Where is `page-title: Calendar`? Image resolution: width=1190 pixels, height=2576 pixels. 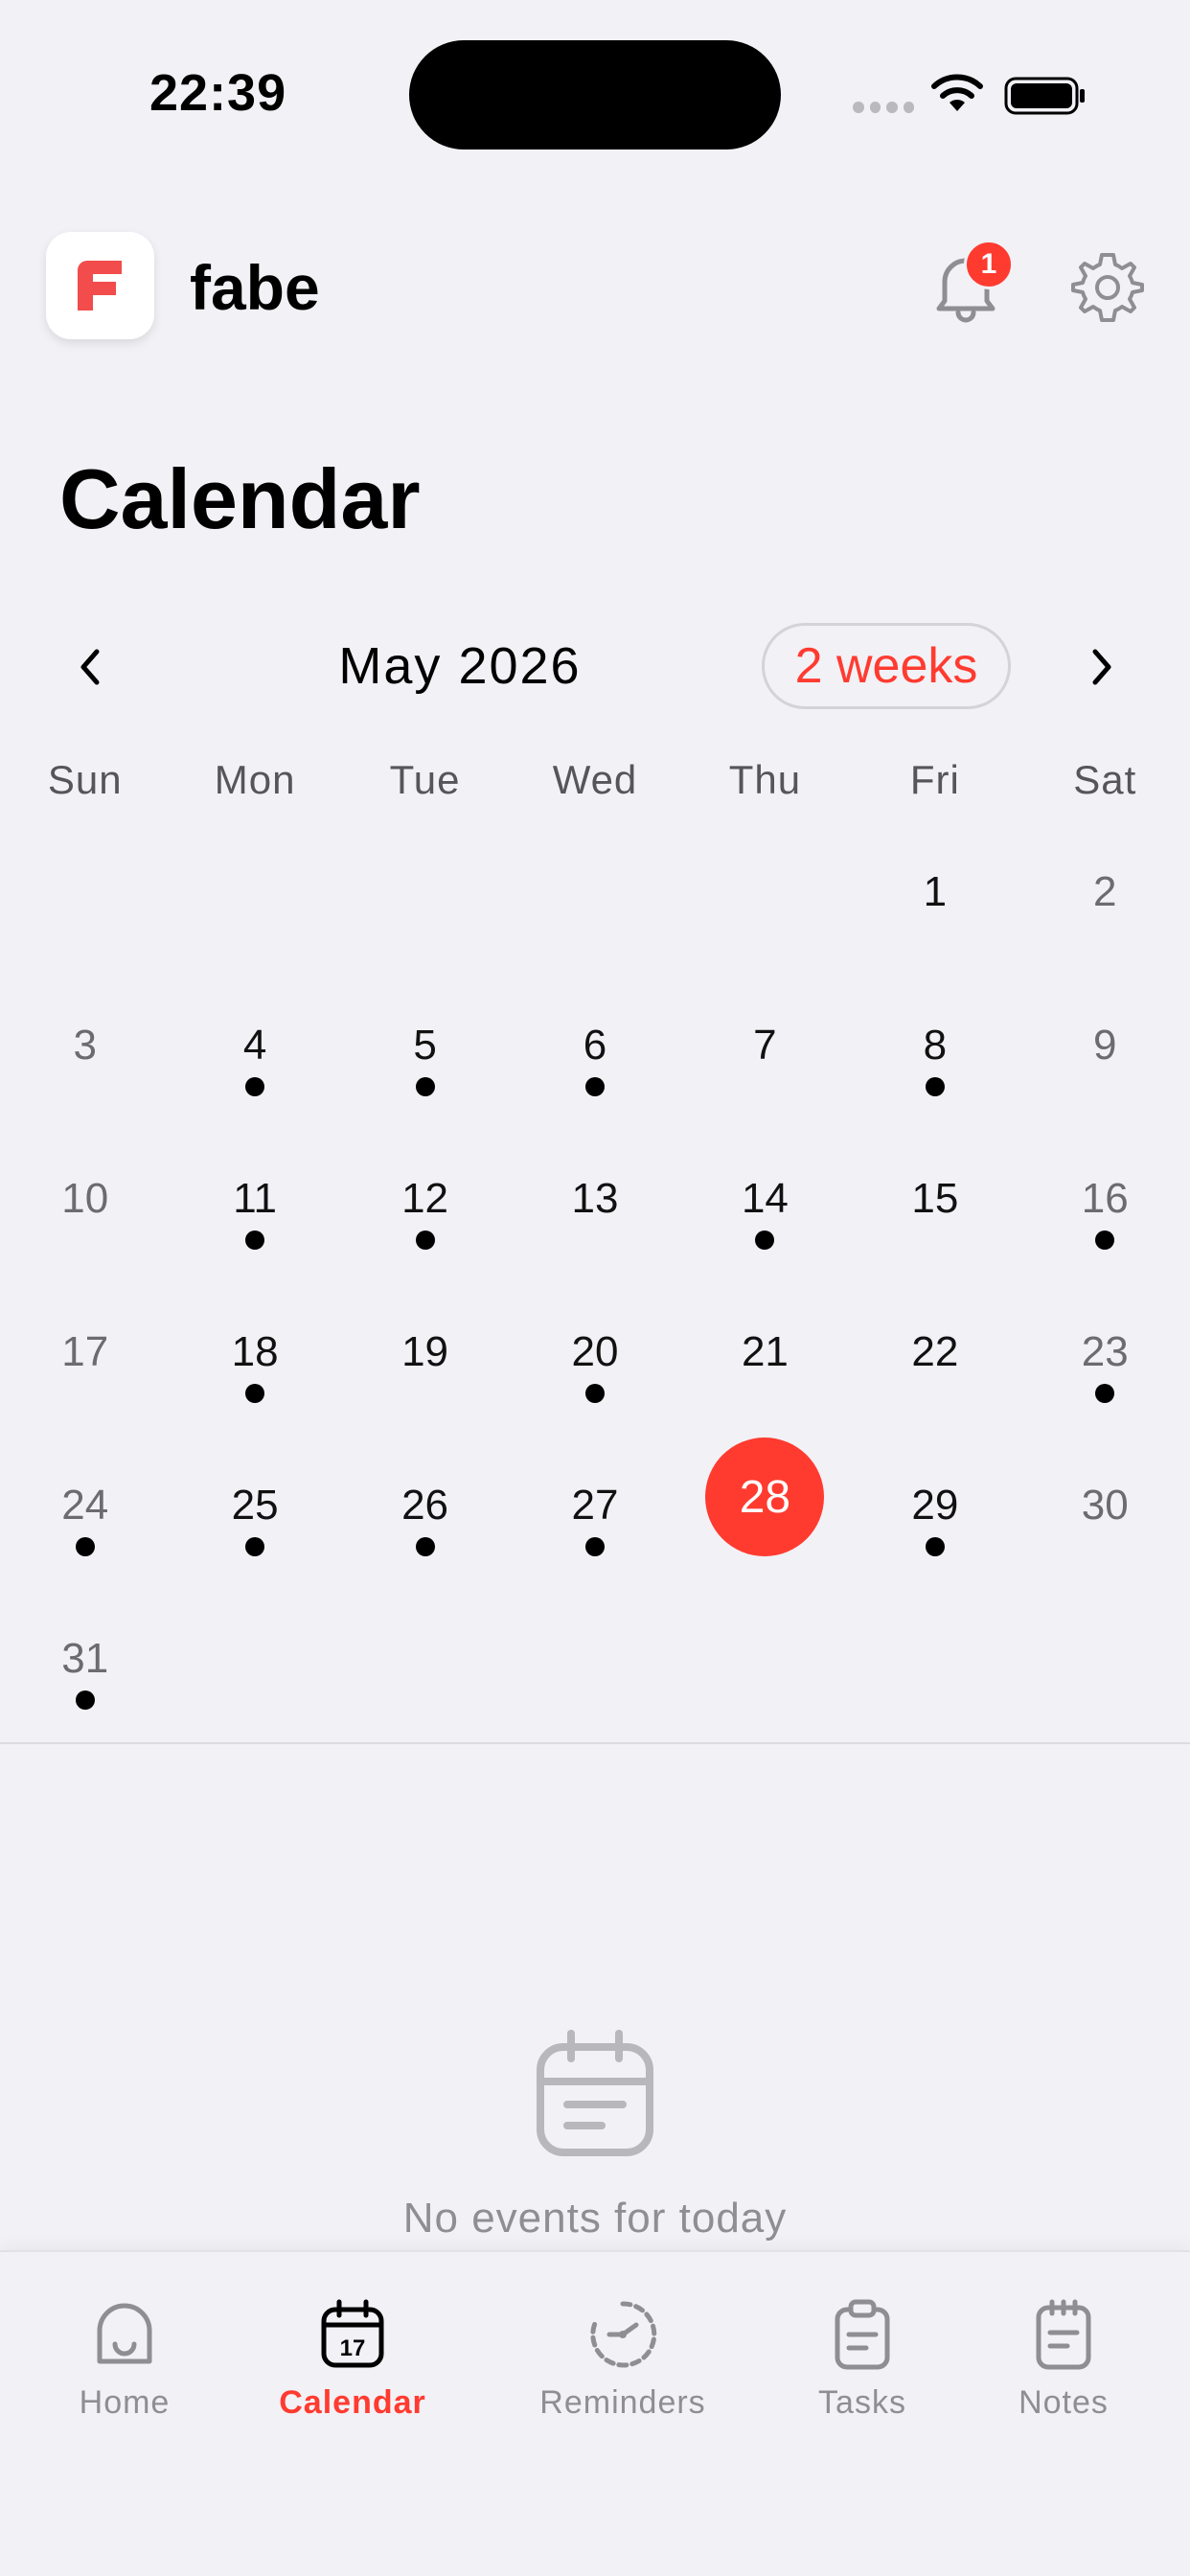 page-title: Calendar is located at coordinates (240, 498).